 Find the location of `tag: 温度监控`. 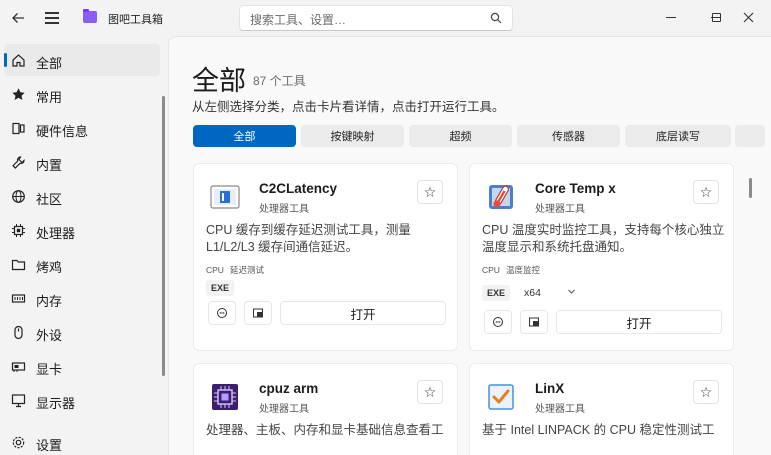

tag: 温度监控 is located at coordinates (522, 270).